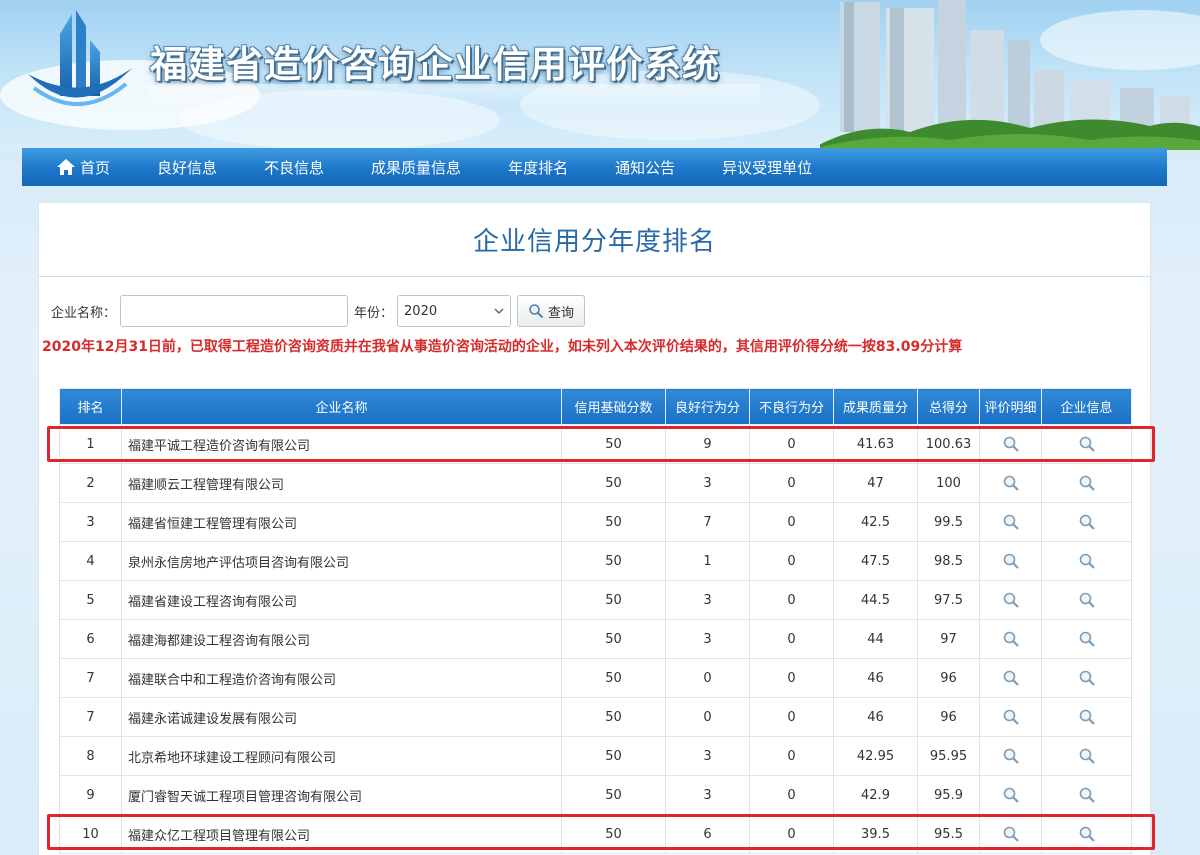 Image resolution: width=1200 pixels, height=855 pixels. I want to click on table-row: 3 福建省恒建工程管理有限公司 50 7 0 42.5 99.5, so click(595, 522).